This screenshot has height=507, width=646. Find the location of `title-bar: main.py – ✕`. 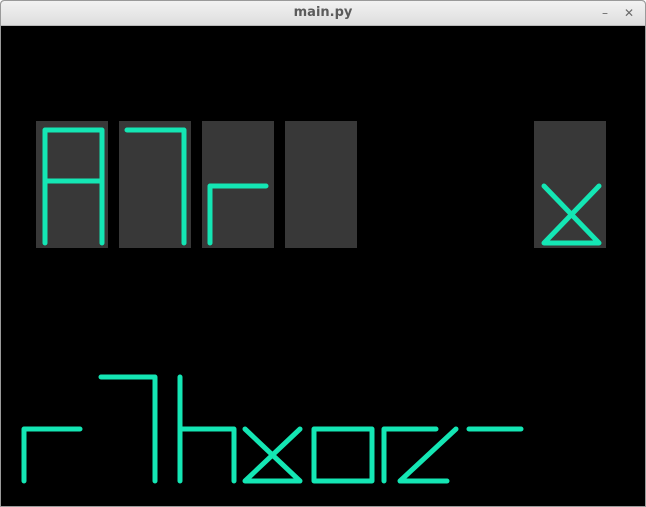

title-bar: main.py – ✕ is located at coordinates (323, 13).